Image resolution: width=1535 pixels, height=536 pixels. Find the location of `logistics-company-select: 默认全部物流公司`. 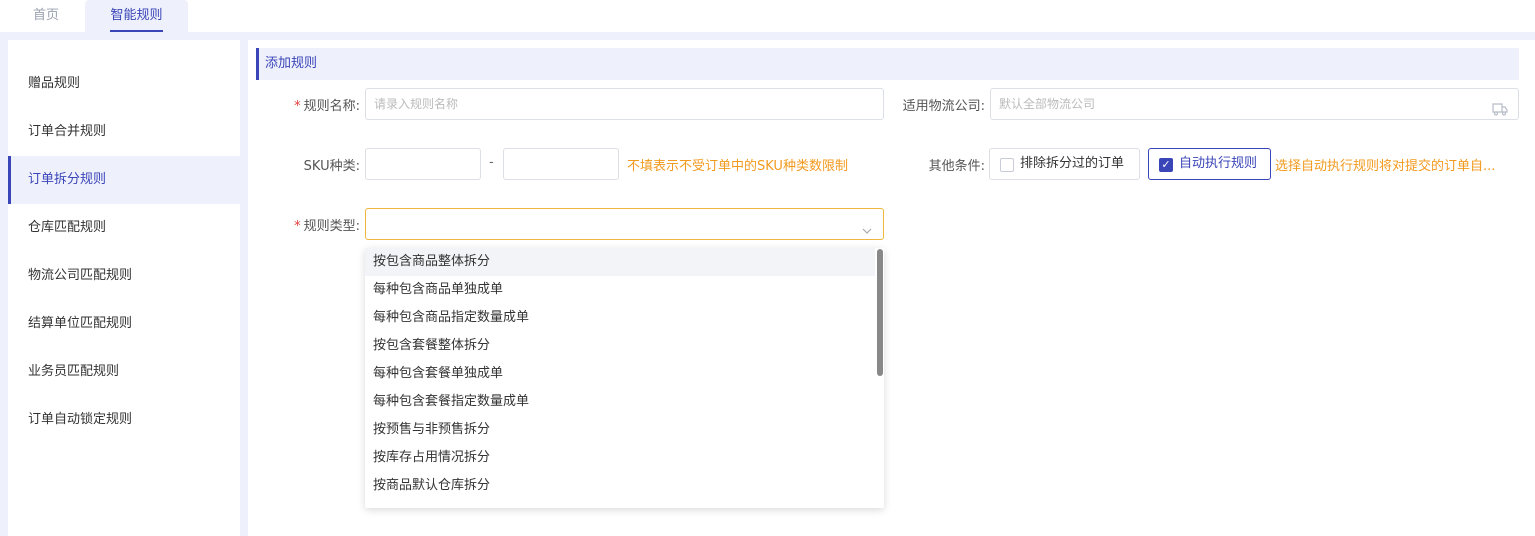

logistics-company-select: 默认全部物流公司 is located at coordinates (1254, 104).